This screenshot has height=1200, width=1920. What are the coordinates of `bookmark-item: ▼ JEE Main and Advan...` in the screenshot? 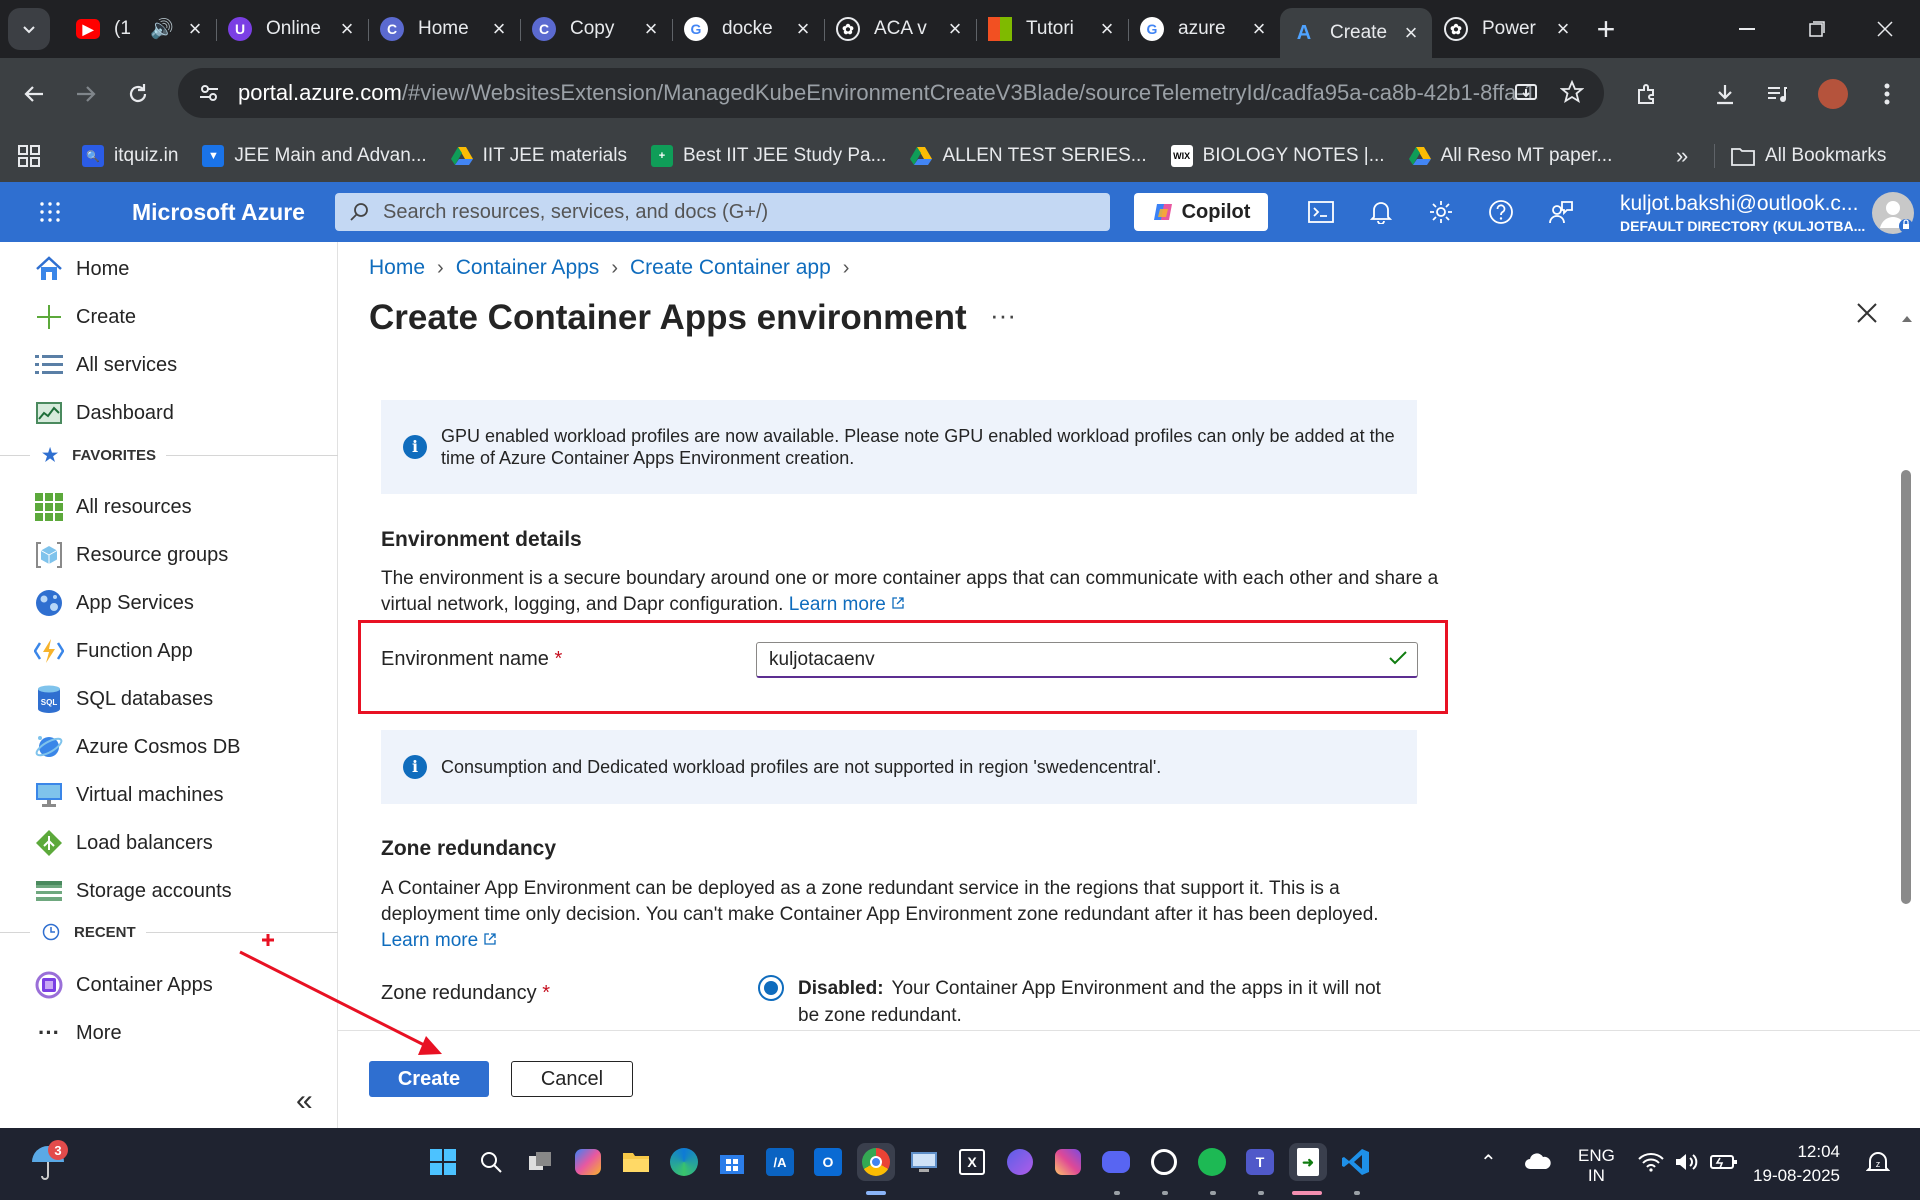 It's located at (314, 156).